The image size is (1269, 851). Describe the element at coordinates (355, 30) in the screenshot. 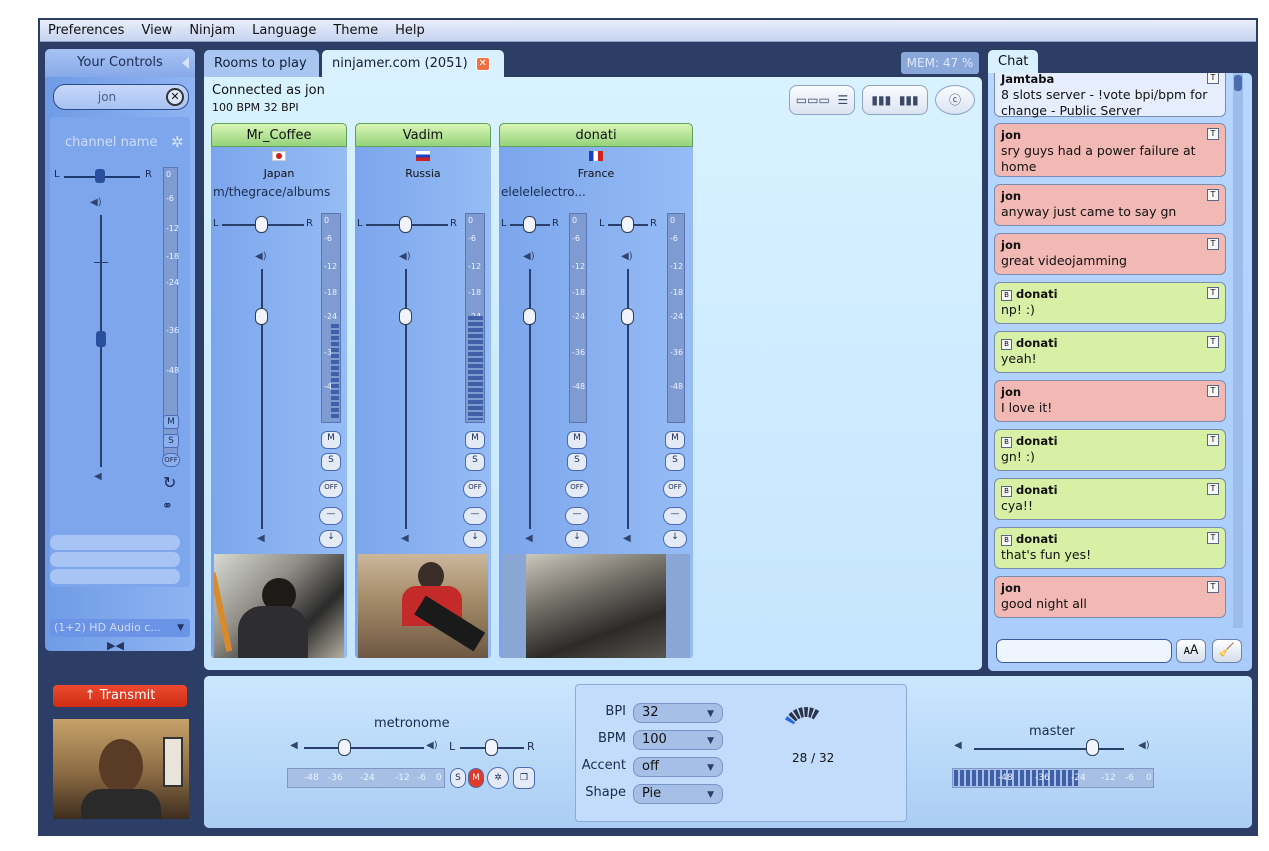

I see `menu-theme: Theme` at that location.